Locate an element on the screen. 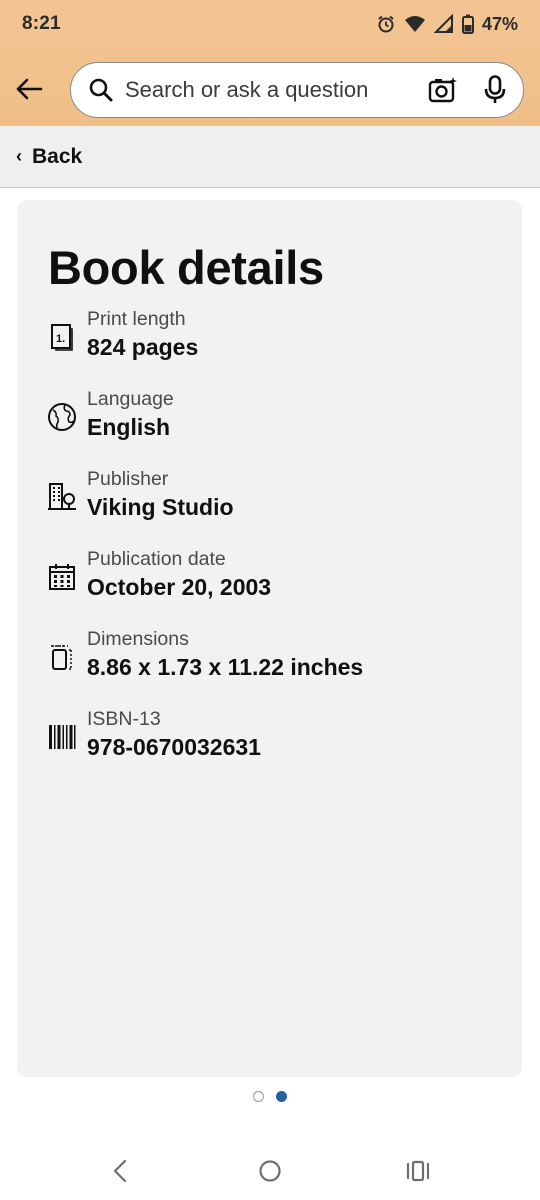 This screenshot has height=1200, width=540. calendar-icon is located at coordinates (62, 577).